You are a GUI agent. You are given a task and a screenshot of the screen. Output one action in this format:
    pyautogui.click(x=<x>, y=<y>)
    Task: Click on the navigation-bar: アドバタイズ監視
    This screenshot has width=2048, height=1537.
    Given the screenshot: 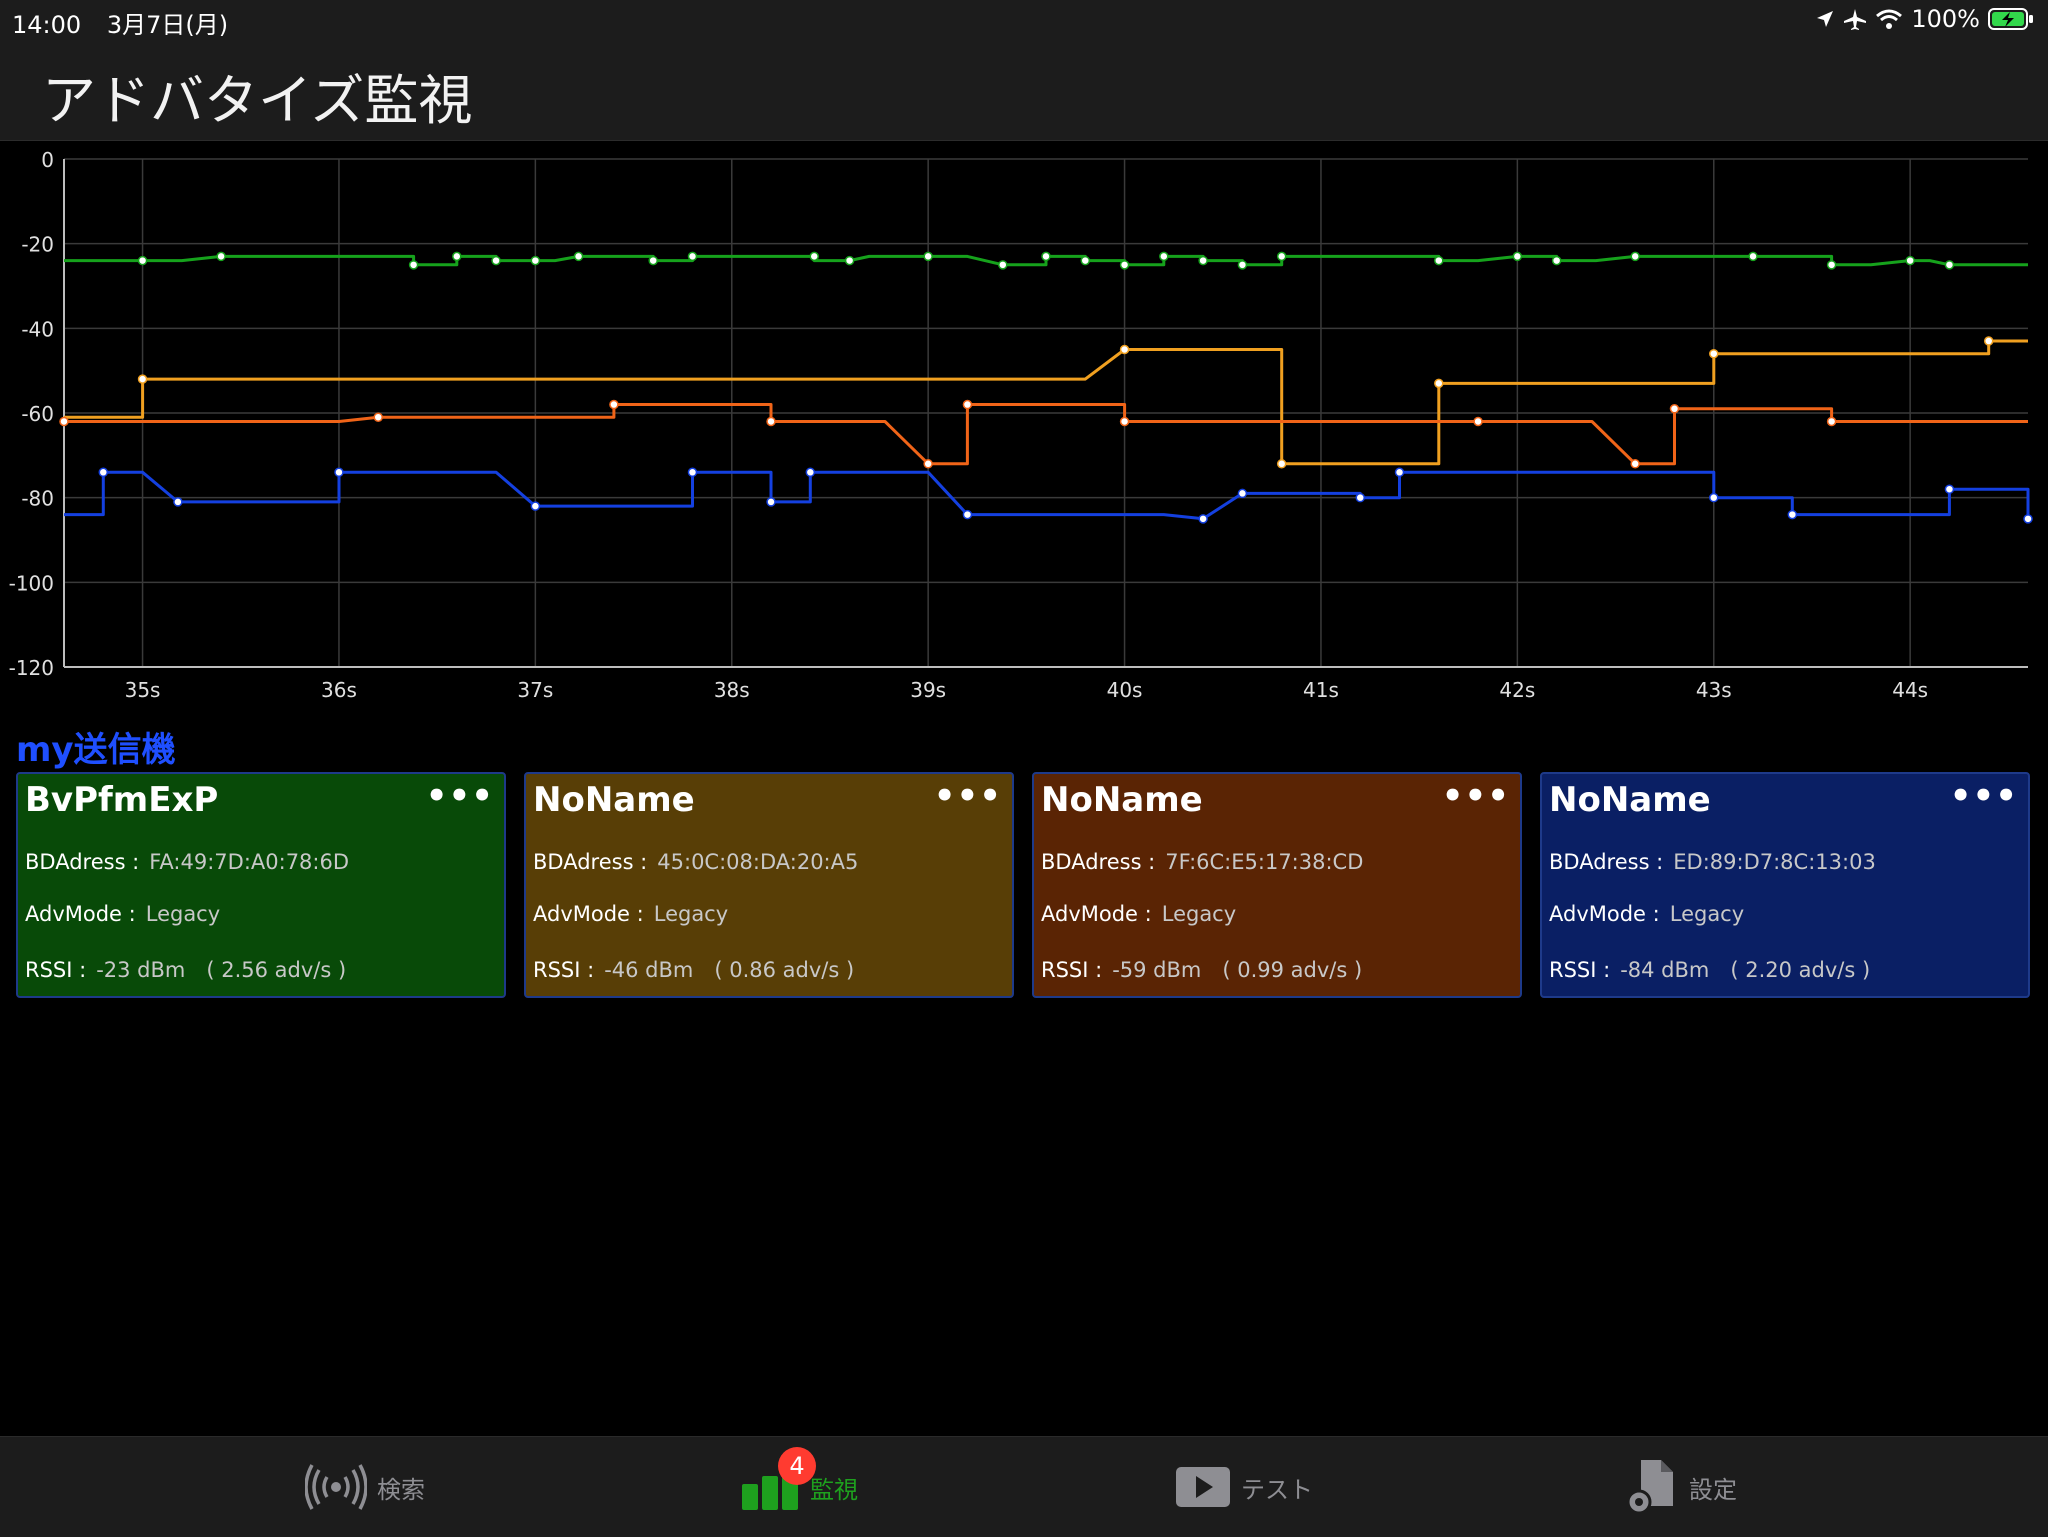 What is the action you would take?
    pyautogui.click(x=1024, y=90)
    